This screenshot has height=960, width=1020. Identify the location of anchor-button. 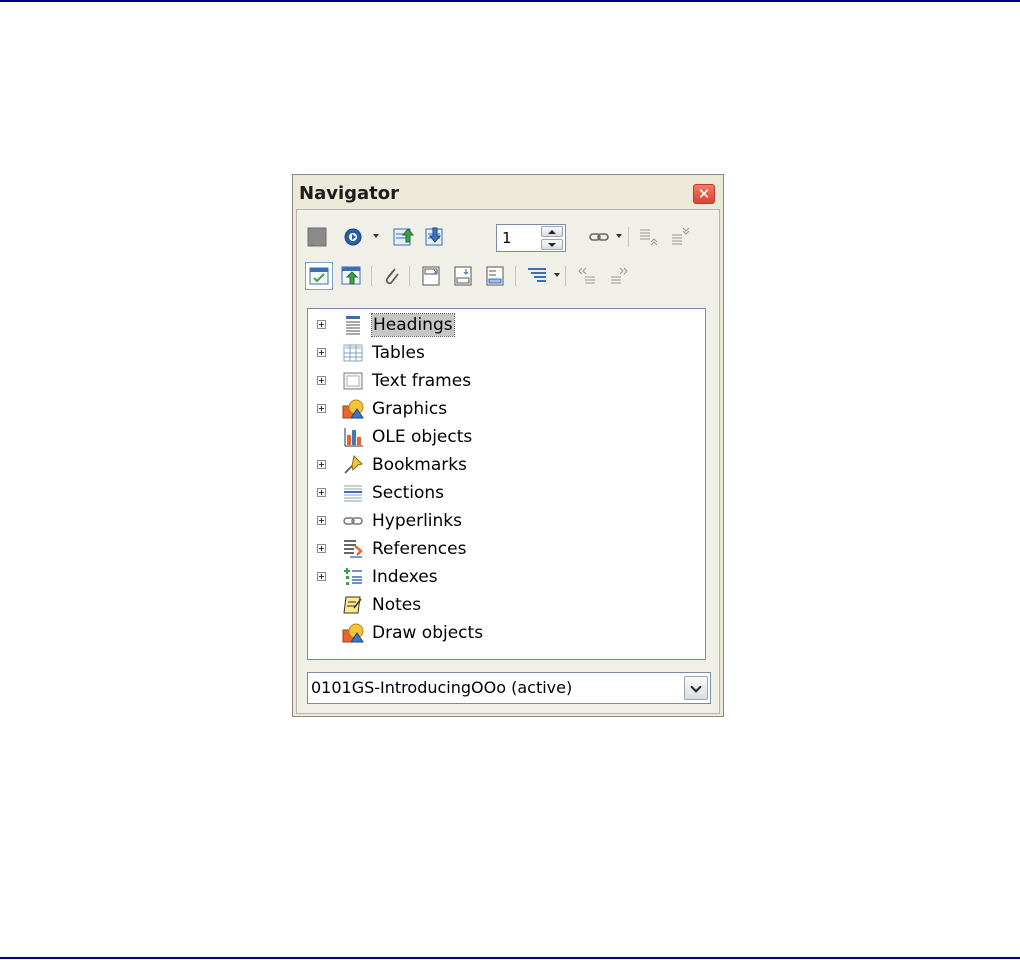
(495, 276).